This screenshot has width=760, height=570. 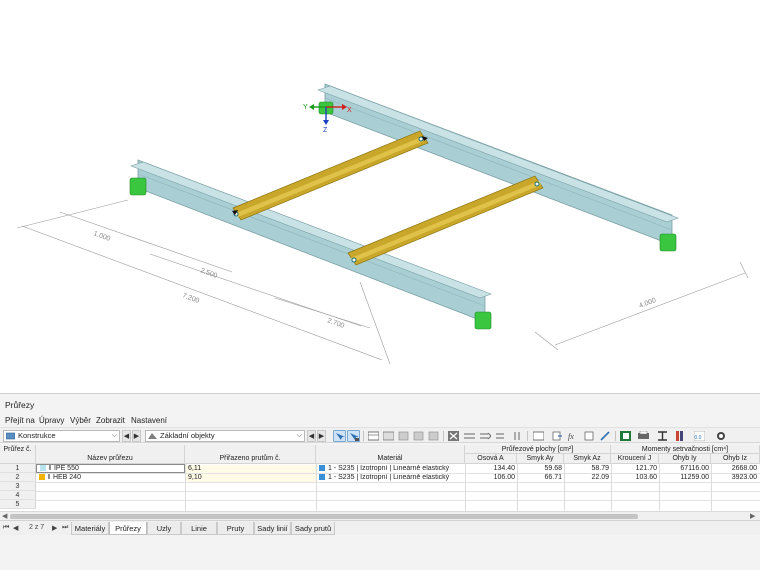 What do you see at coordinates (589, 436) in the screenshot?
I see `edit-formula-icon` at bounding box center [589, 436].